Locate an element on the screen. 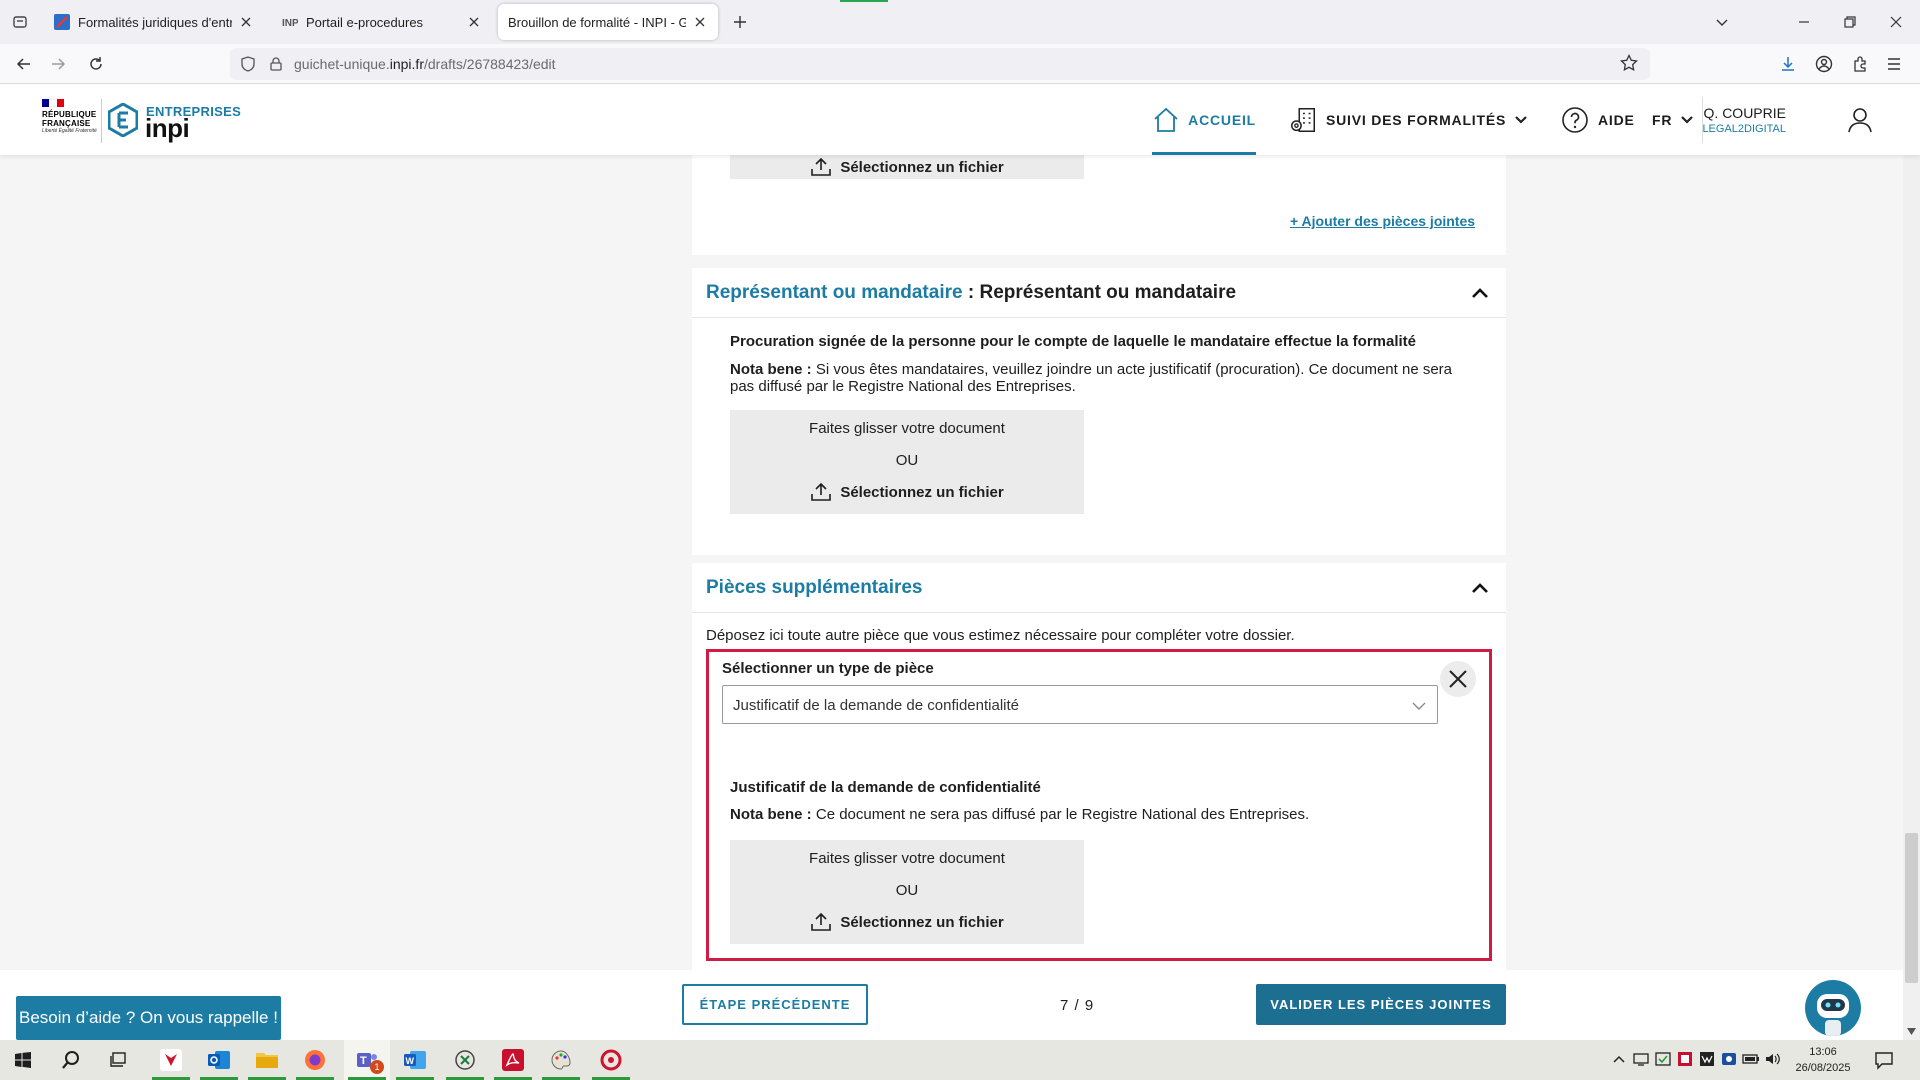  system-clock: 13:06 26/08/2025 is located at coordinates (1823, 1060).